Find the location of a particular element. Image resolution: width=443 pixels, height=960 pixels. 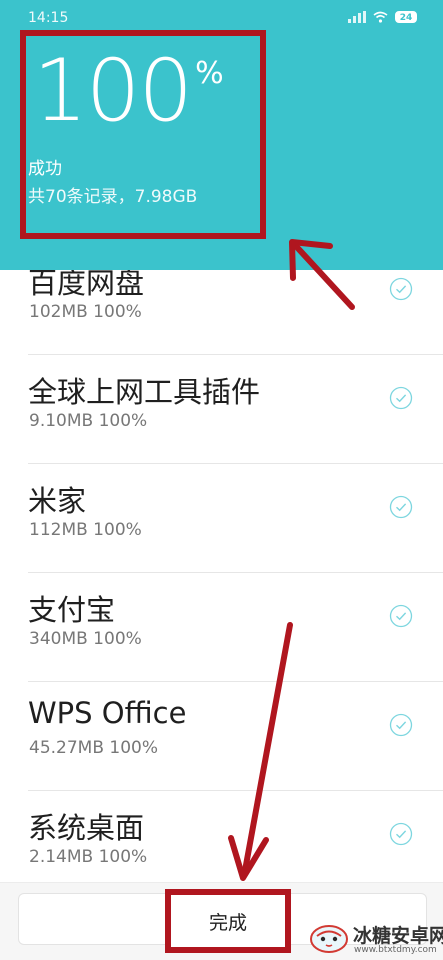

header-highlight-box is located at coordinates (143, 134).